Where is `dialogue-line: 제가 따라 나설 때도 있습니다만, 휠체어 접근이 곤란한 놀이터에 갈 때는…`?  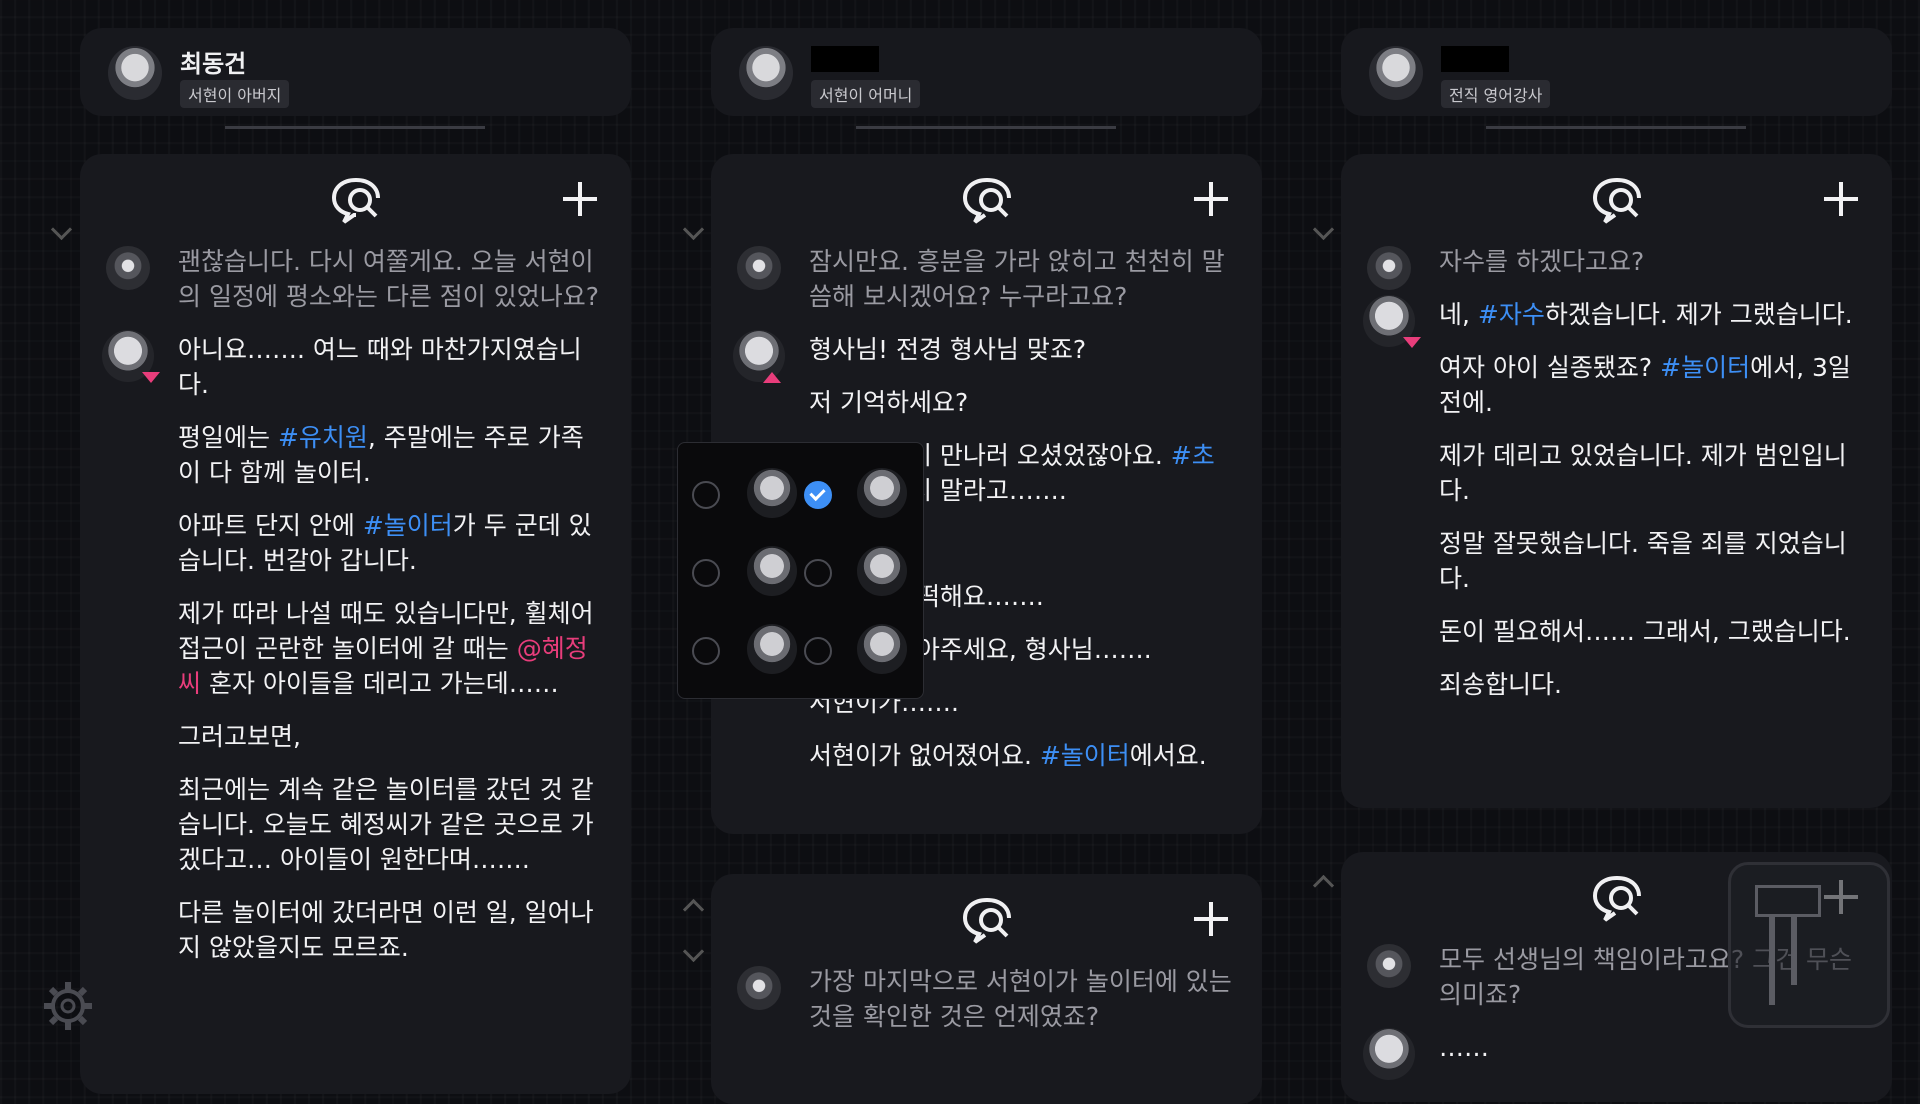
dialogue-line: 제가 따라 나설 때도 있습니다만, 휠체어 접근이 곤란한 놀이터에 갈 때는… is located at coordinates (391, 648).